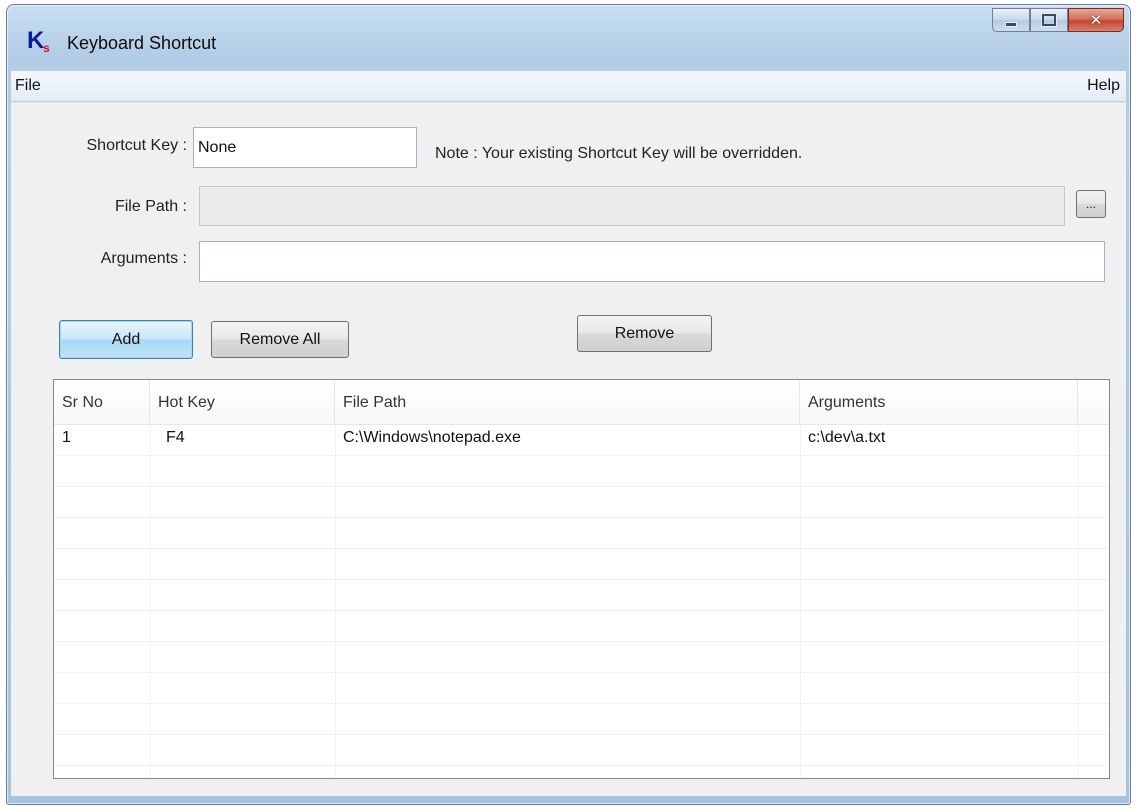 The height and width of the screenshot is (811, 1137). I want to click on arguments-input, so click(652, 261).